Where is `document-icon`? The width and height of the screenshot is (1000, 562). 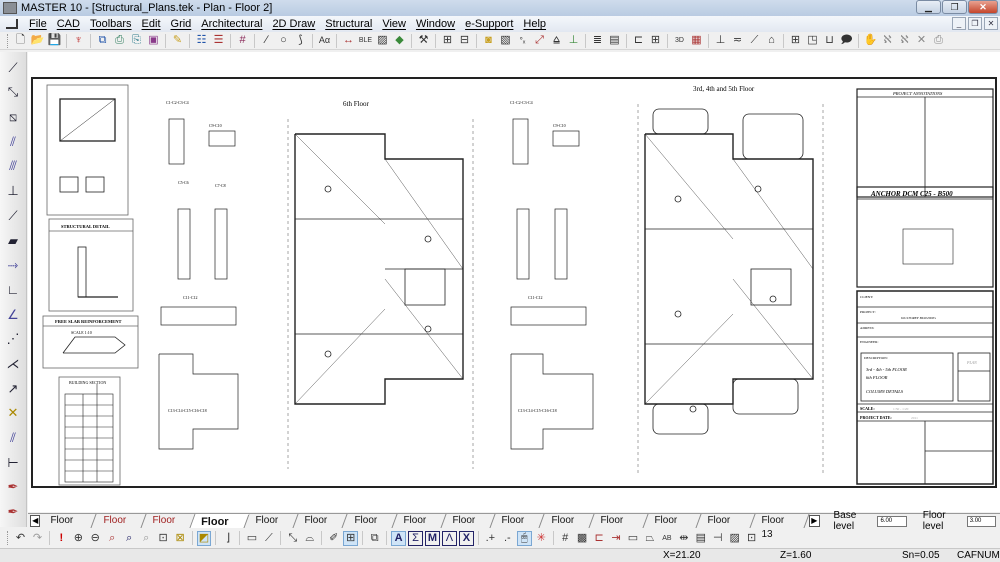
document-icon is located at coordinates (12, 24).